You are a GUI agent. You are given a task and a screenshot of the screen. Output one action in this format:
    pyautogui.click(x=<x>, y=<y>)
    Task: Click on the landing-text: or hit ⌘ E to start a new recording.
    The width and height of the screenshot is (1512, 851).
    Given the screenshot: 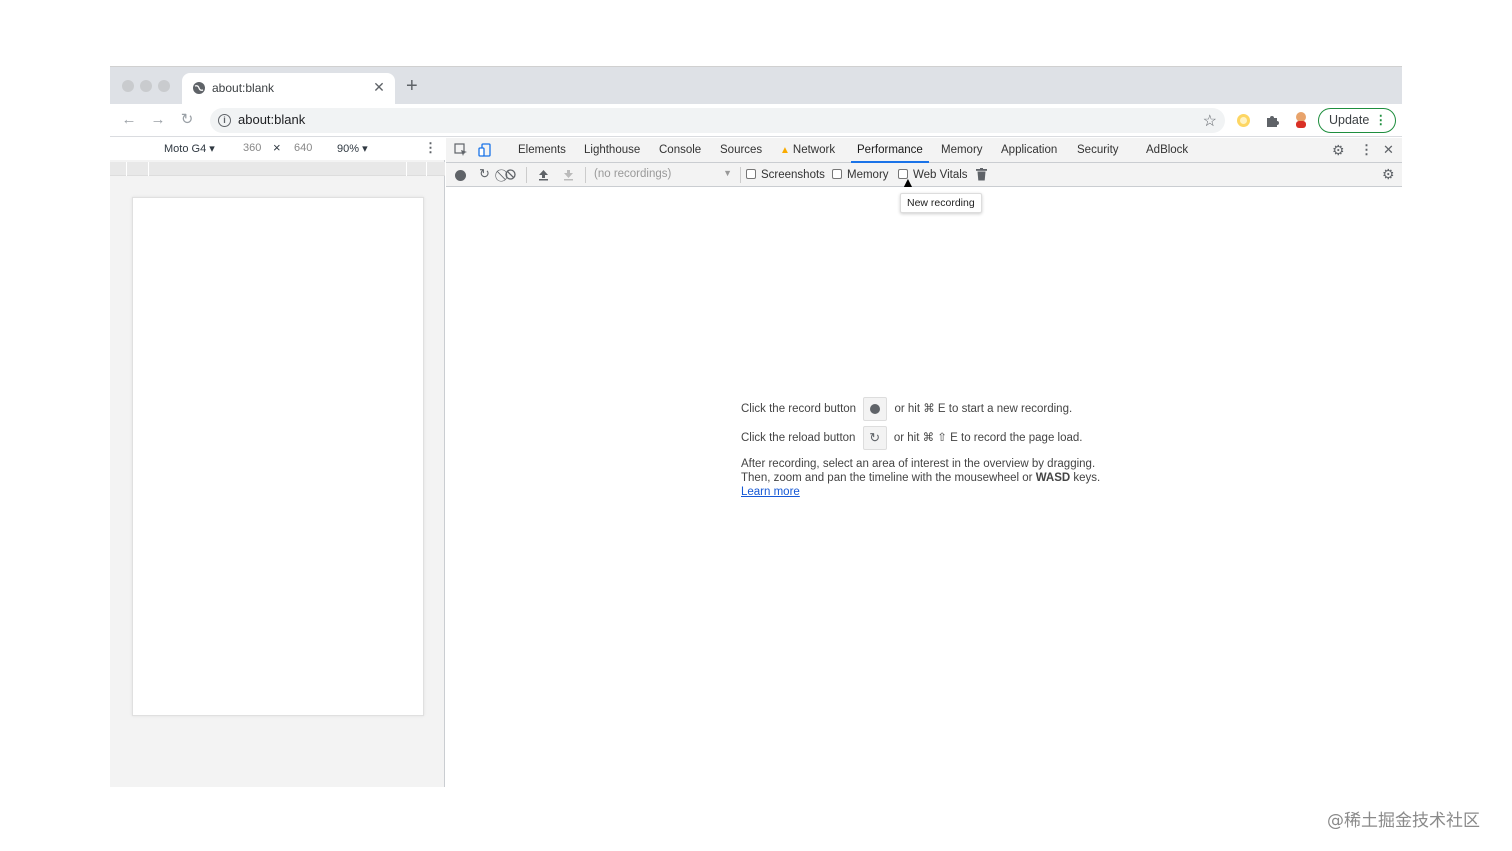 What is the action you would take?
    pyautogui.click(x=983, y=409)
    